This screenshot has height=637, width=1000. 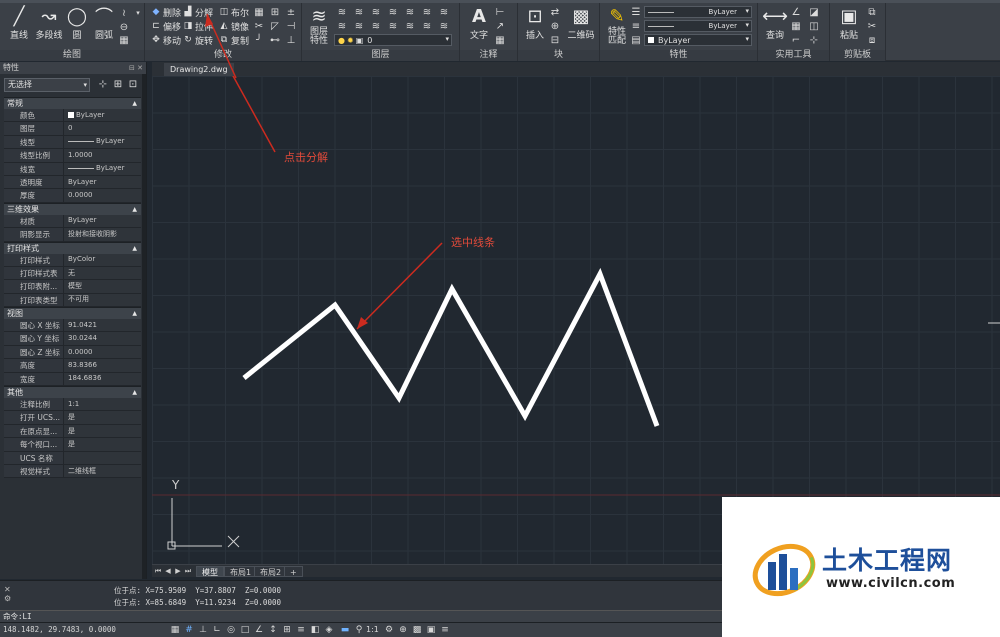 I want to click on property-value: 二维线框, so click(x=102, y=471).